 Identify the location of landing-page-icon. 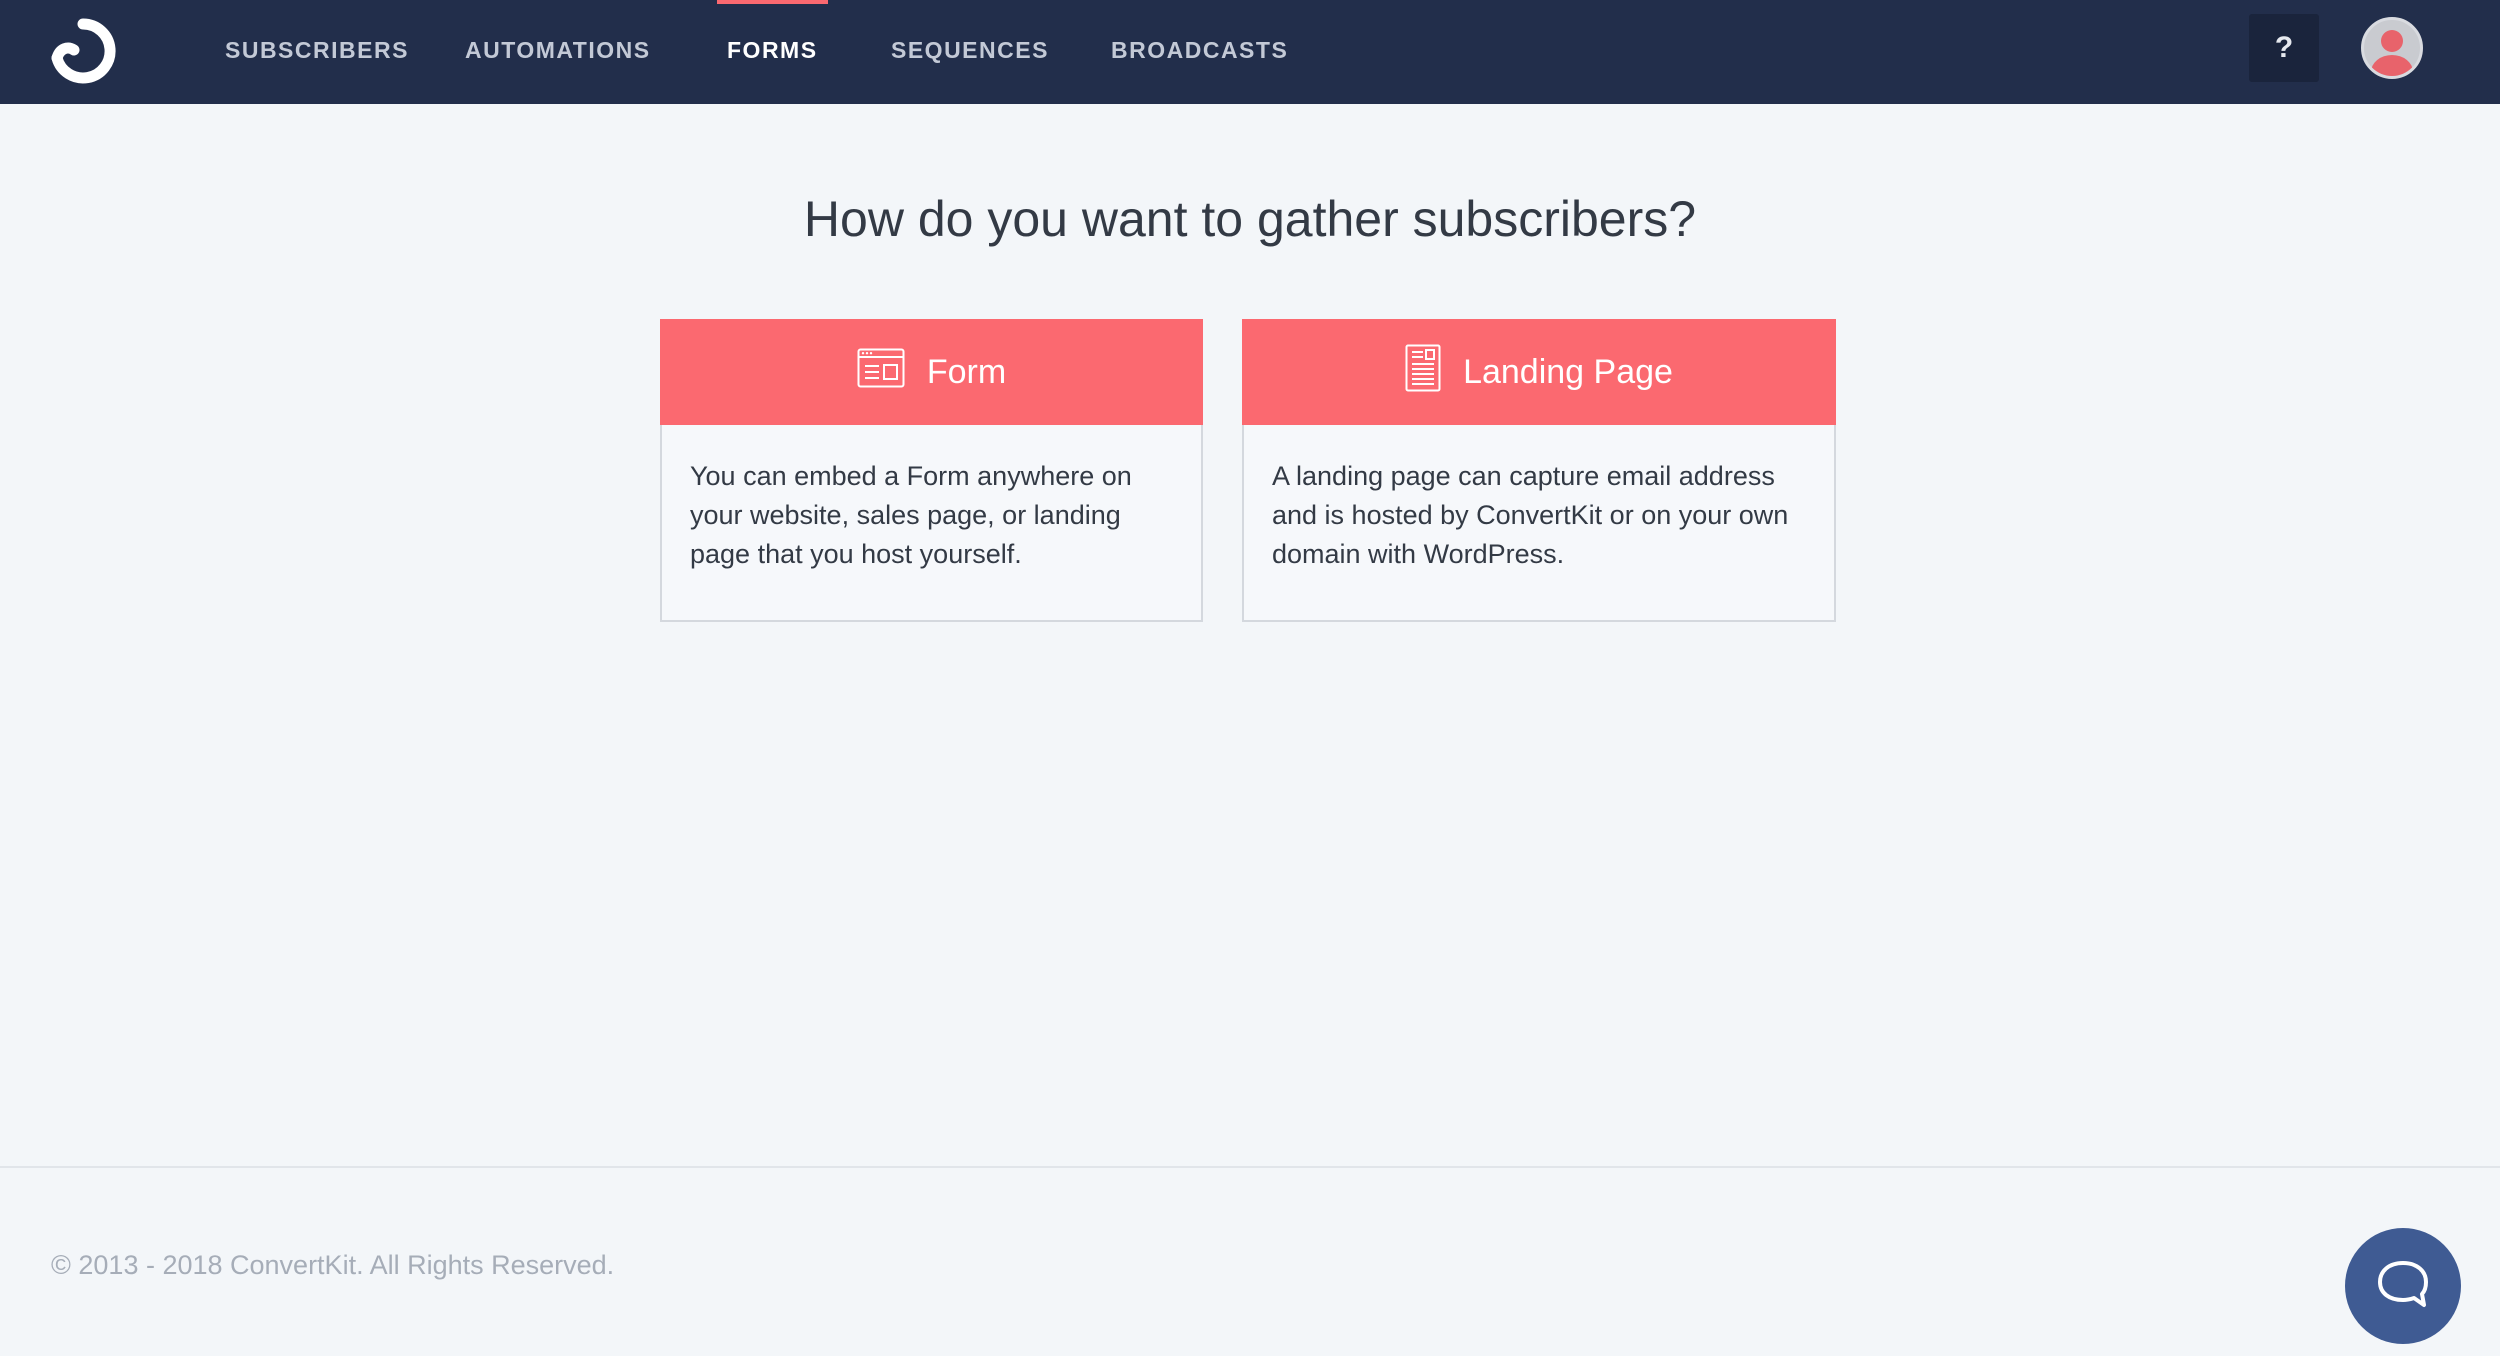
(1434, 372).